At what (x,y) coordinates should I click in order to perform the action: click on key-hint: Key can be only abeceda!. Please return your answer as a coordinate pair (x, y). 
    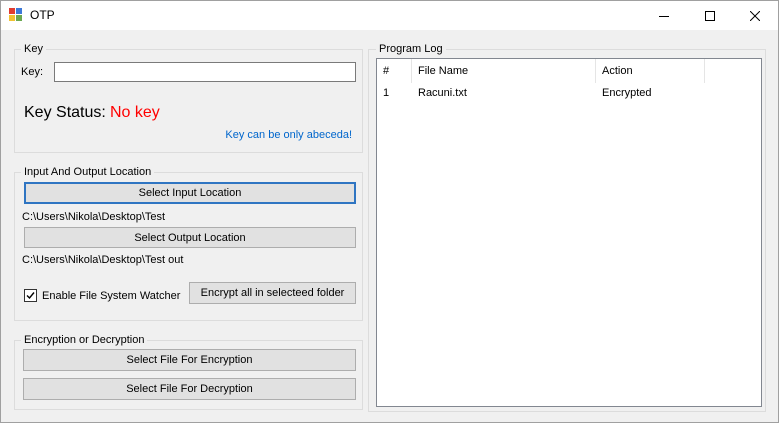
    Looking at the image, I should click on (288, 135).